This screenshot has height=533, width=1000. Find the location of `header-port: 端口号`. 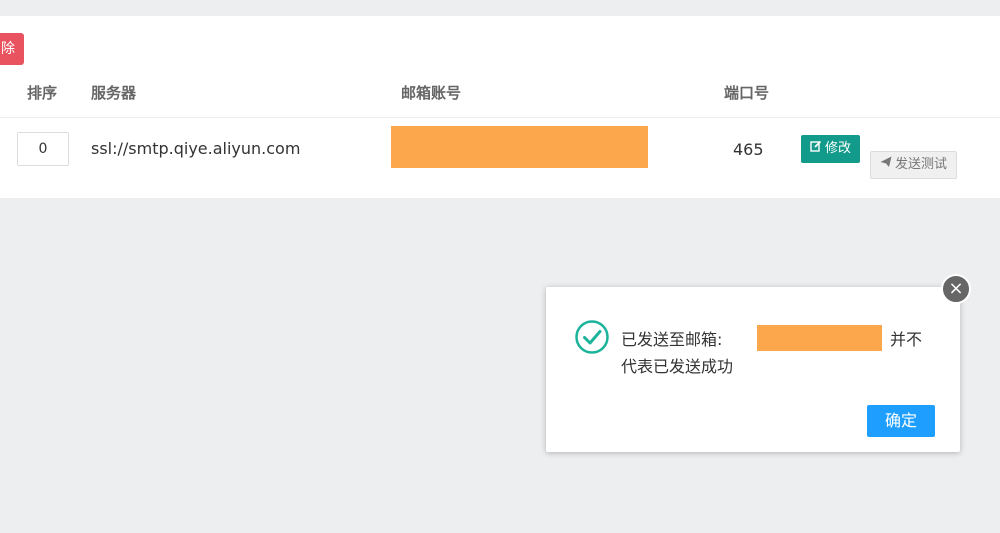

header-port: 端口号 is located at coordinates (747, 93).